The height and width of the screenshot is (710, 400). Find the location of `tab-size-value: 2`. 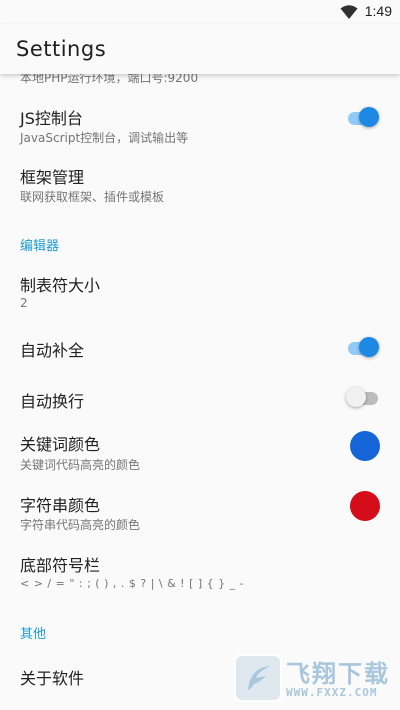

tab-size-value: 2 is located at coordinates (24, 303).